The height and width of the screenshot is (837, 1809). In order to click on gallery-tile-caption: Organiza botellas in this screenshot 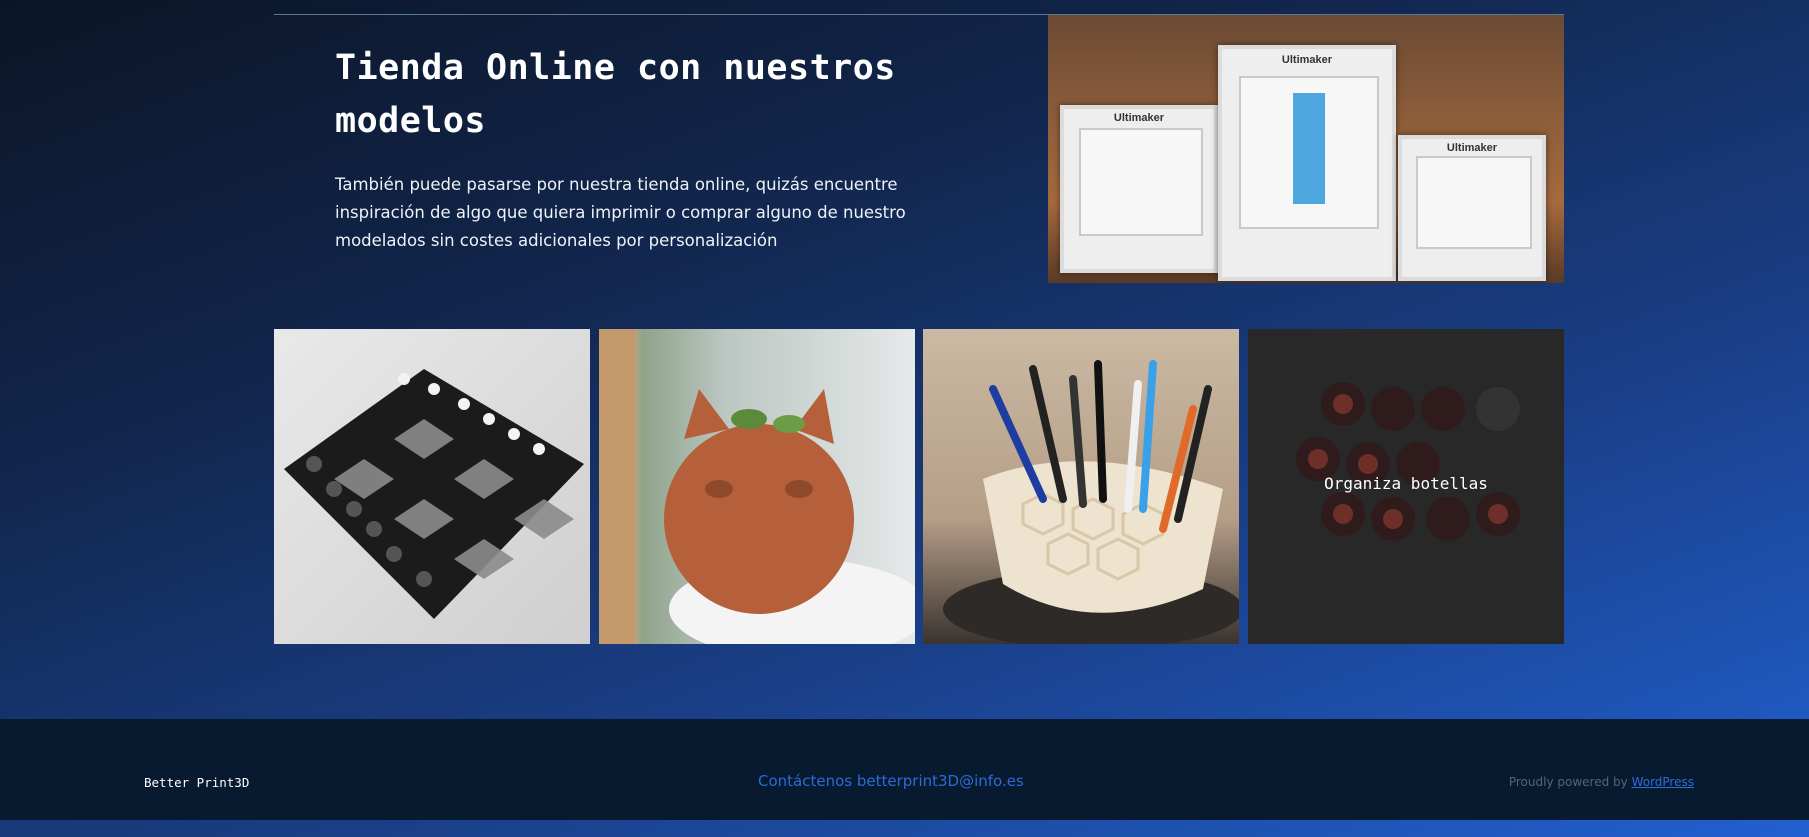, I will do `click(1406, 483)`.